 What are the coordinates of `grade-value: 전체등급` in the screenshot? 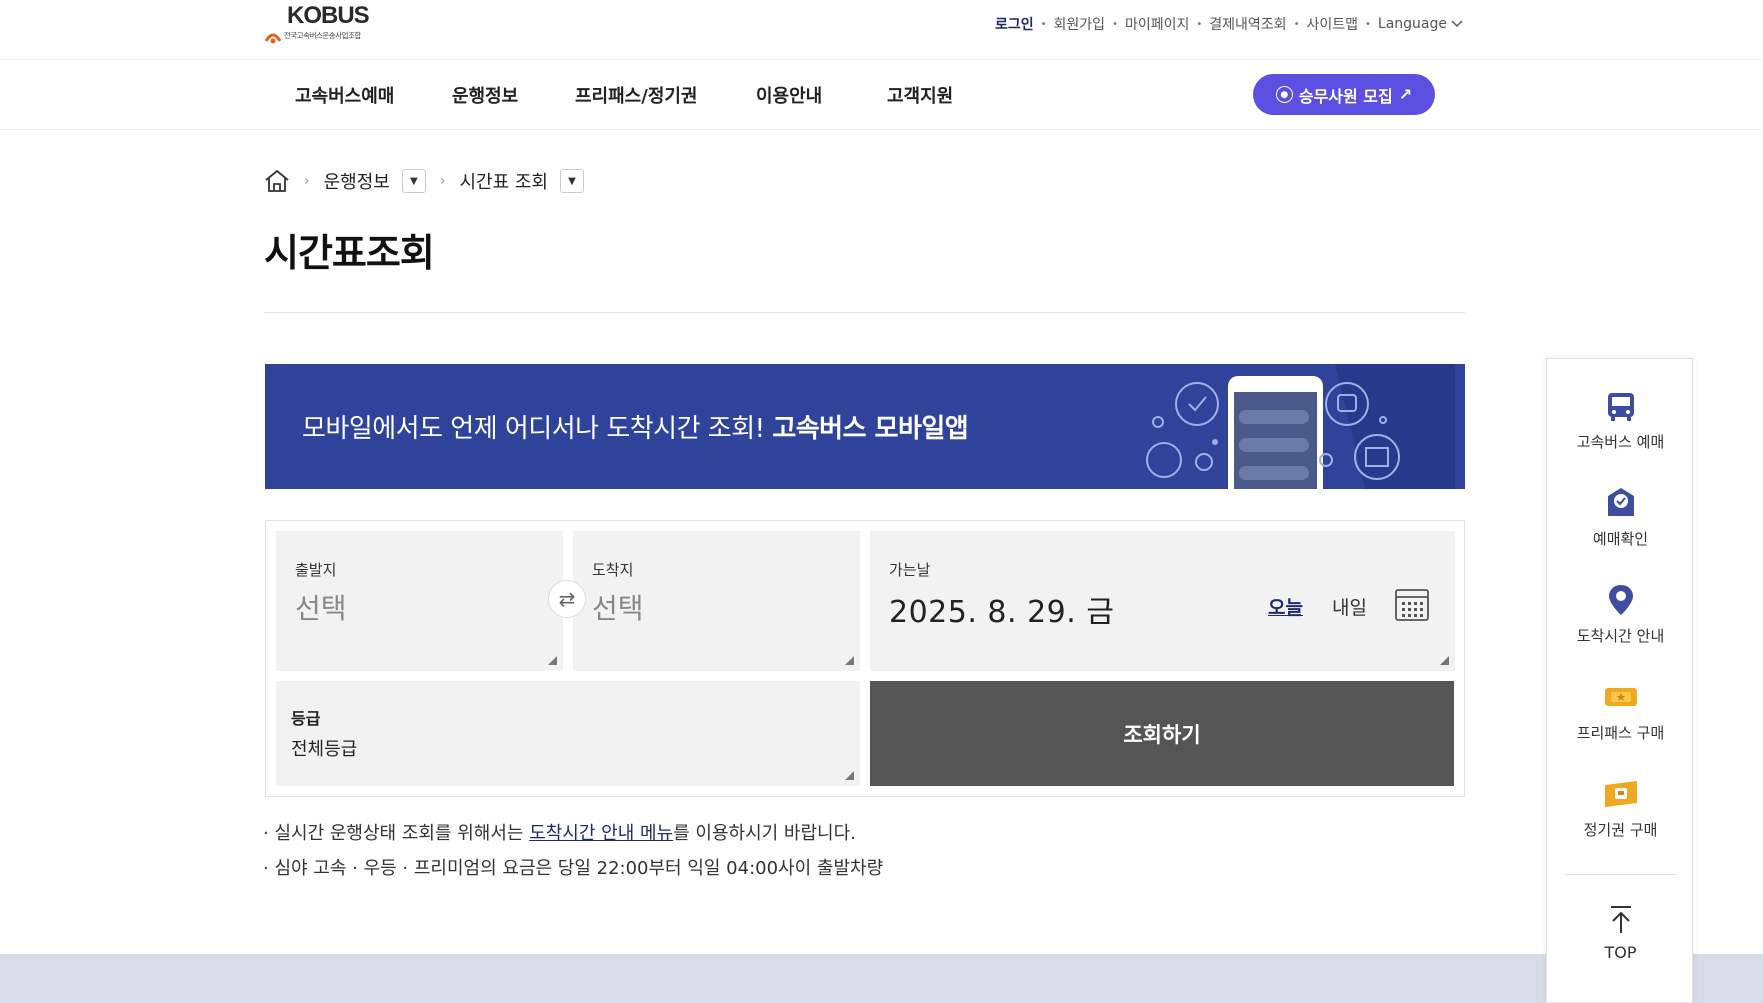 It's located at (324, 749).